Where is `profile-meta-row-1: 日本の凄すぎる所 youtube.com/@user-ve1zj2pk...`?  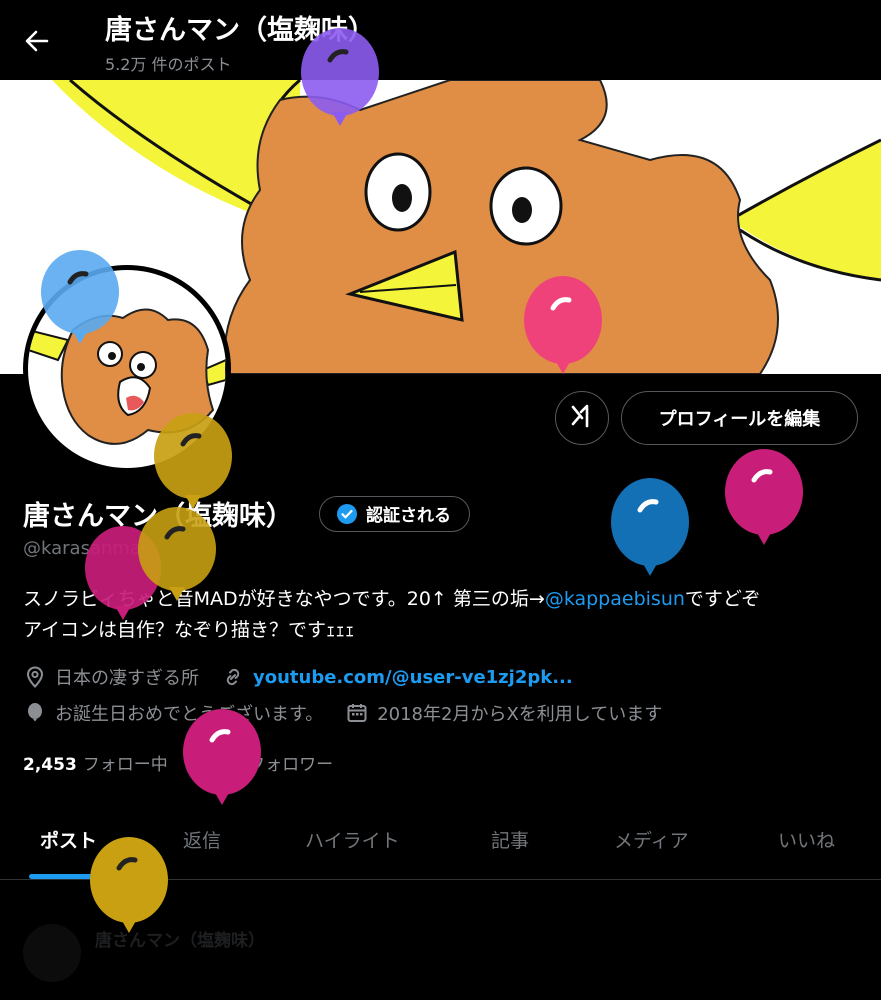 profile-meta-row-1: 日本の凄すぎる所 youtube.com/@user-ve1zj2pk... is located at coordinates (298, 677).